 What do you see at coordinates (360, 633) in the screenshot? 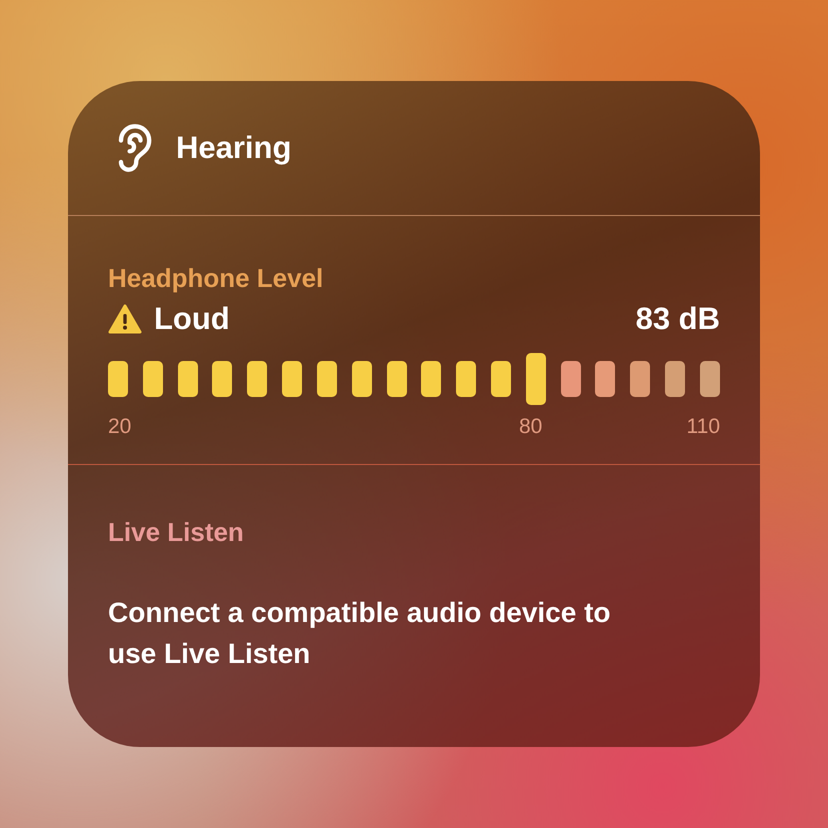
I see `live-listen-message: Connect a compatible audio device to use Live Listen` at bounding box center [360, 633].